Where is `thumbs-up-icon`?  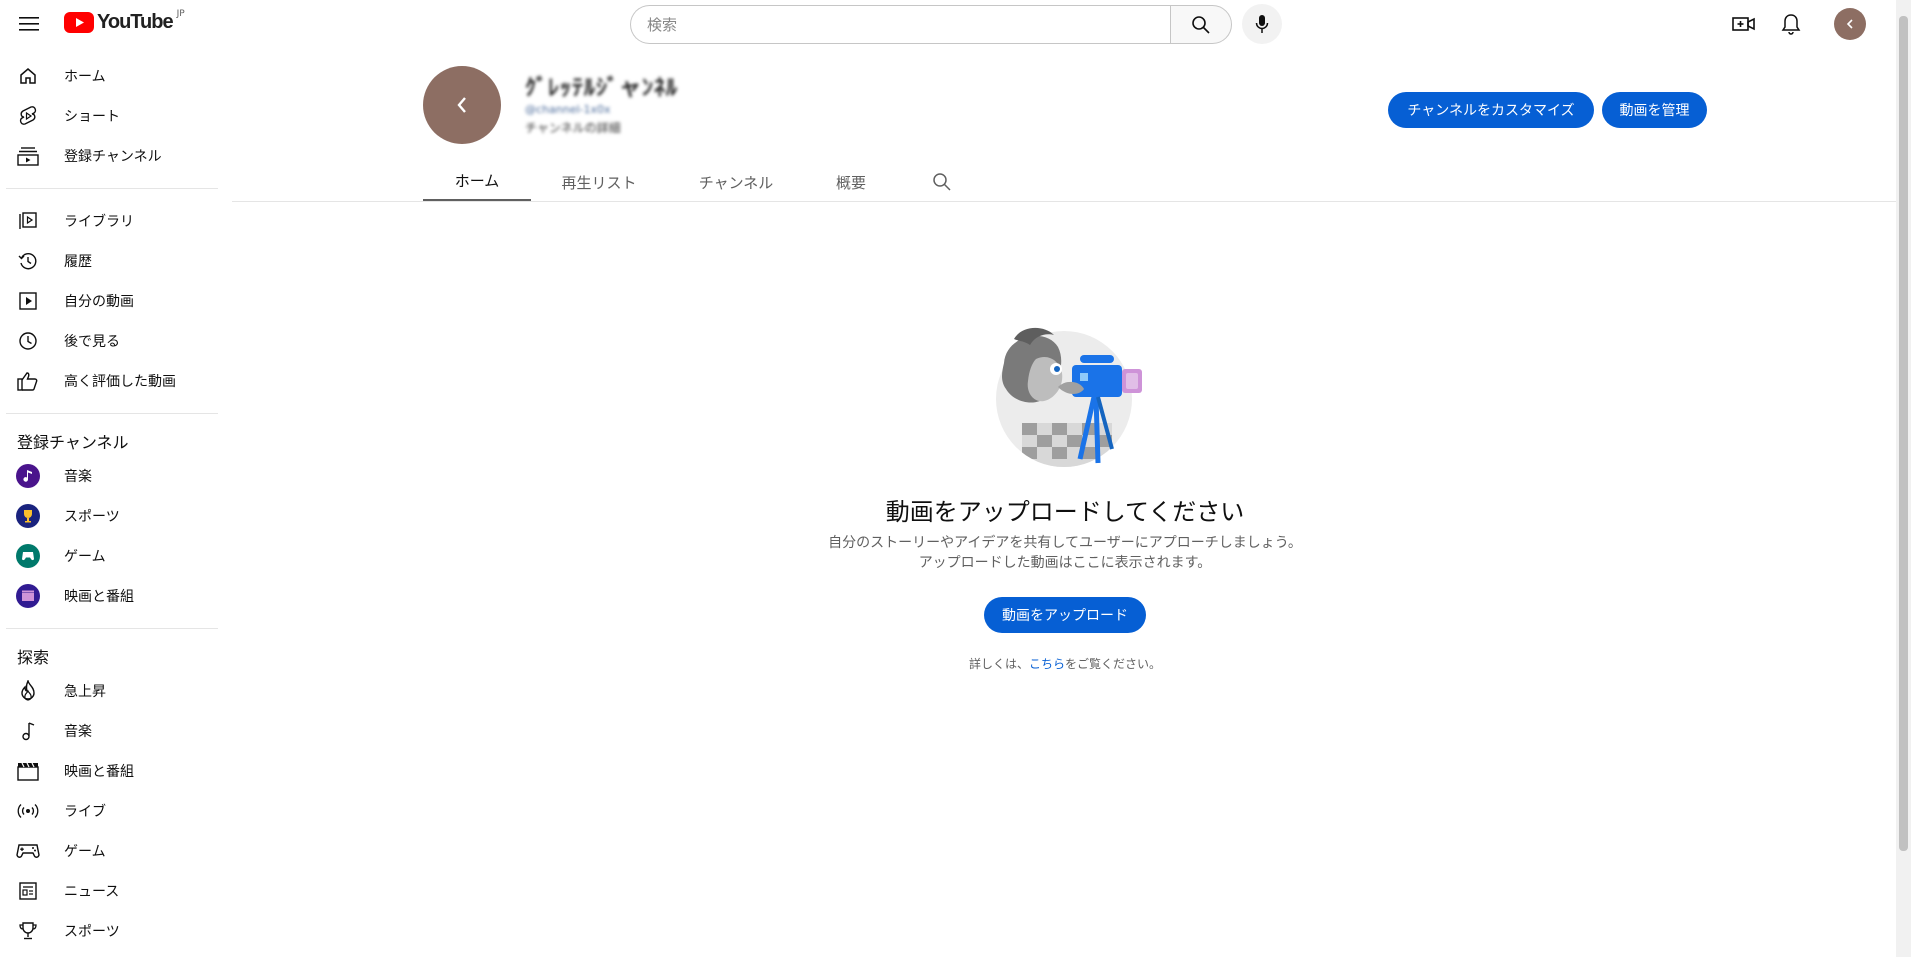
thumbs-up-icon is located at coordinates (28, 381).